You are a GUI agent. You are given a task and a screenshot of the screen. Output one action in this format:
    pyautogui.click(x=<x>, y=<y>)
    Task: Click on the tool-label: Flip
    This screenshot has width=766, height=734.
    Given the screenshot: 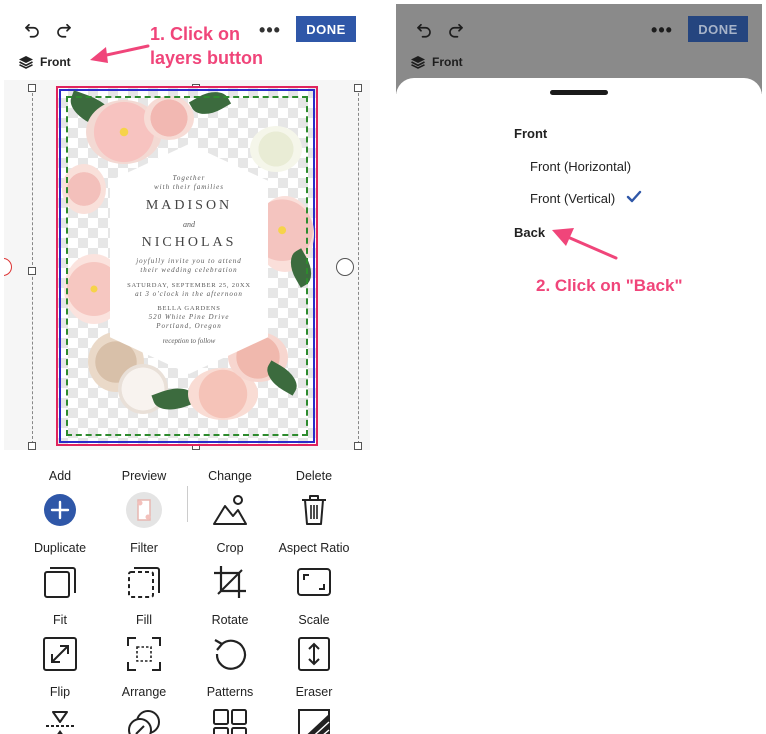 What is the action you would take?
    pyautogui.click(x=60, y=692)
    